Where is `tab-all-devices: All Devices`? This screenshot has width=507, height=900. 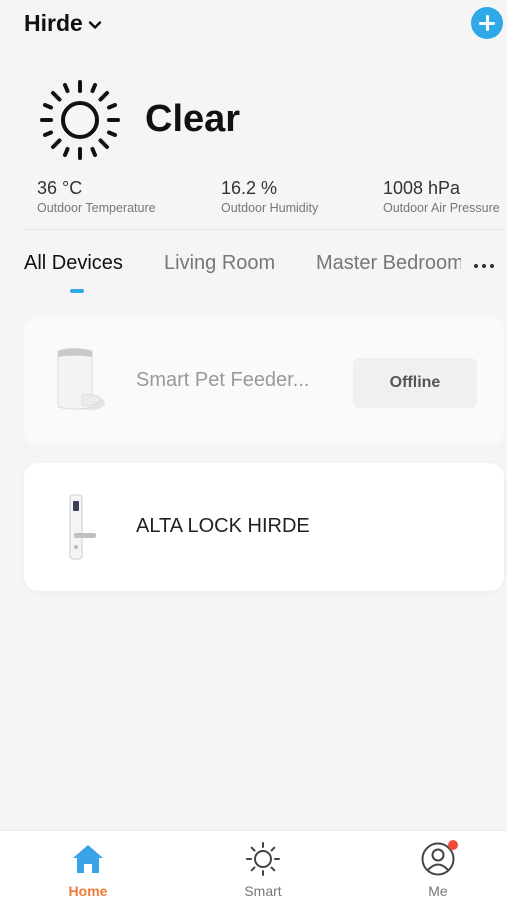 tab-all-devices: All Devices is located at coordinates (73, 263).